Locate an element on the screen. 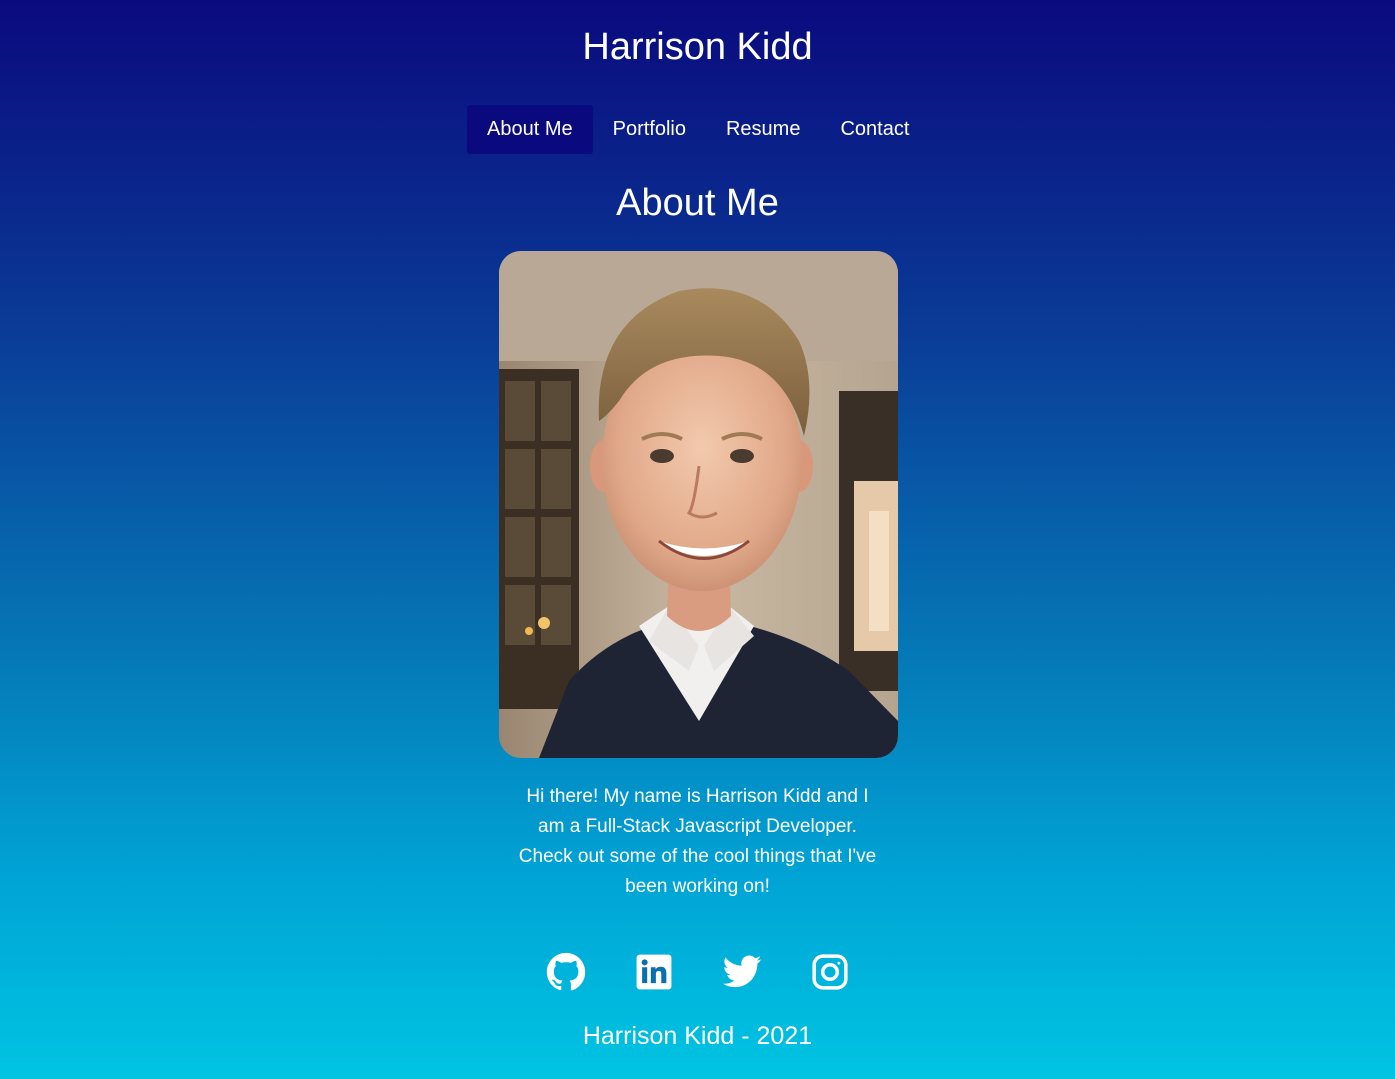 The height and width of the screenshot is (1079, 1395). twitter-icon is located at coordinates (741, 971).